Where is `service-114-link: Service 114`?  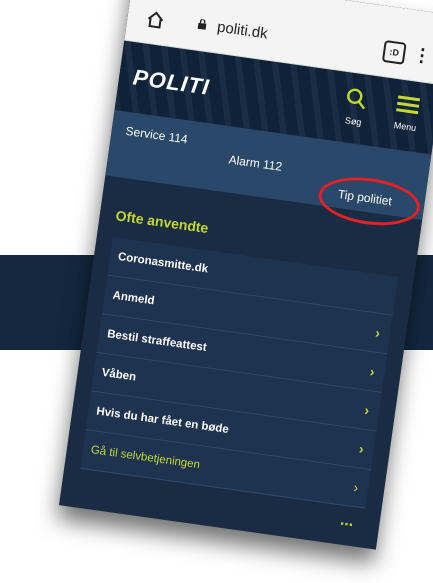 service-114-link: Service 114 is located at coordinates (157, 135).